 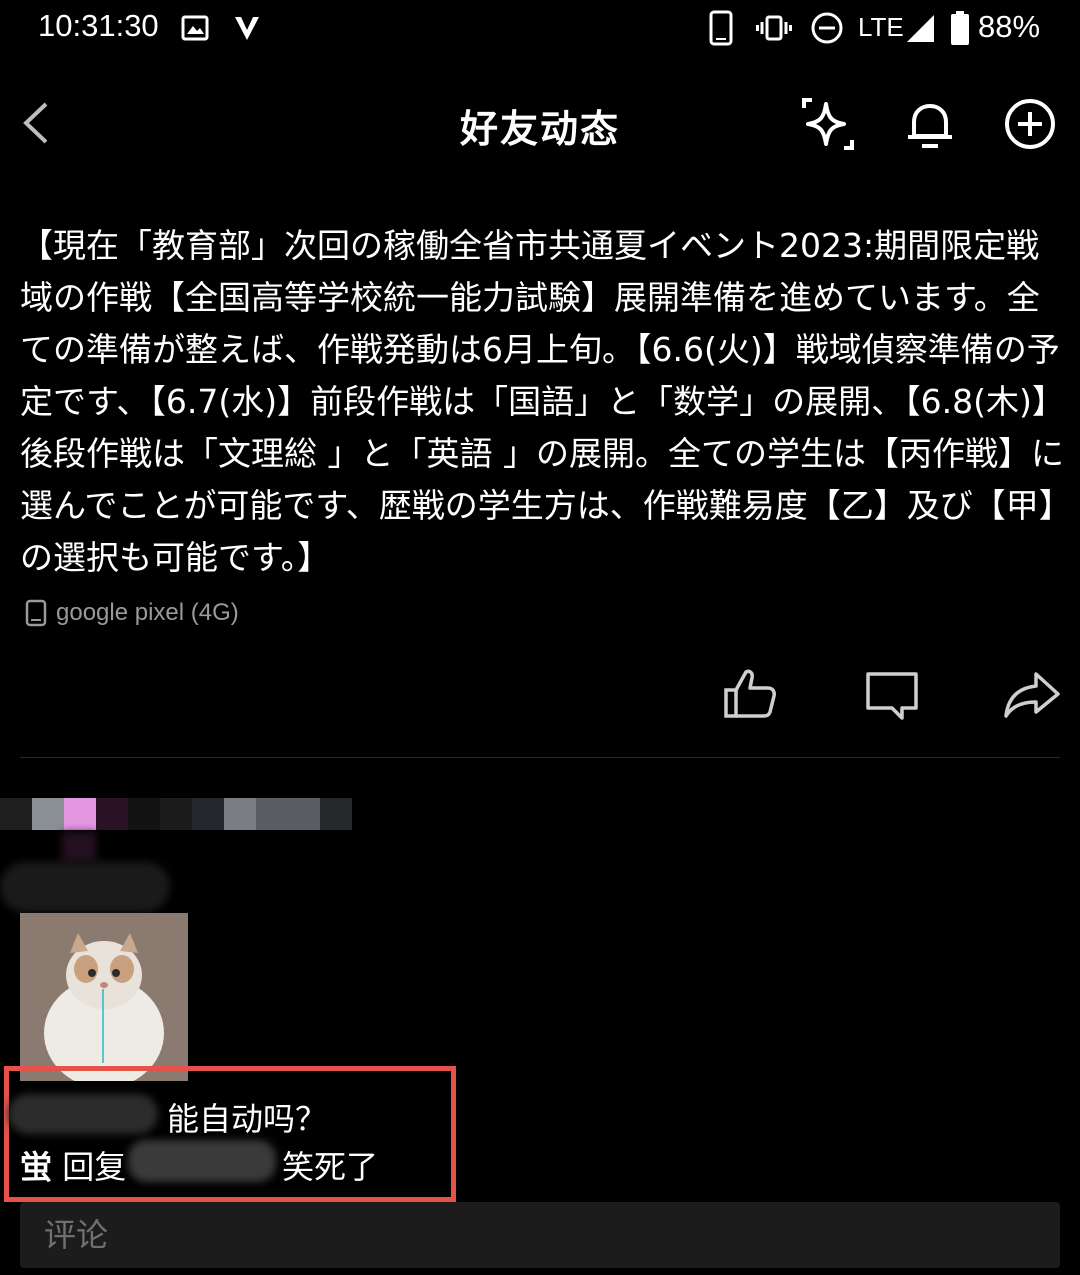 What do you see at coordinates (94, 1167) in the screenshot?
I see `reply-label: 回复` at bounding box center [94, 1167].